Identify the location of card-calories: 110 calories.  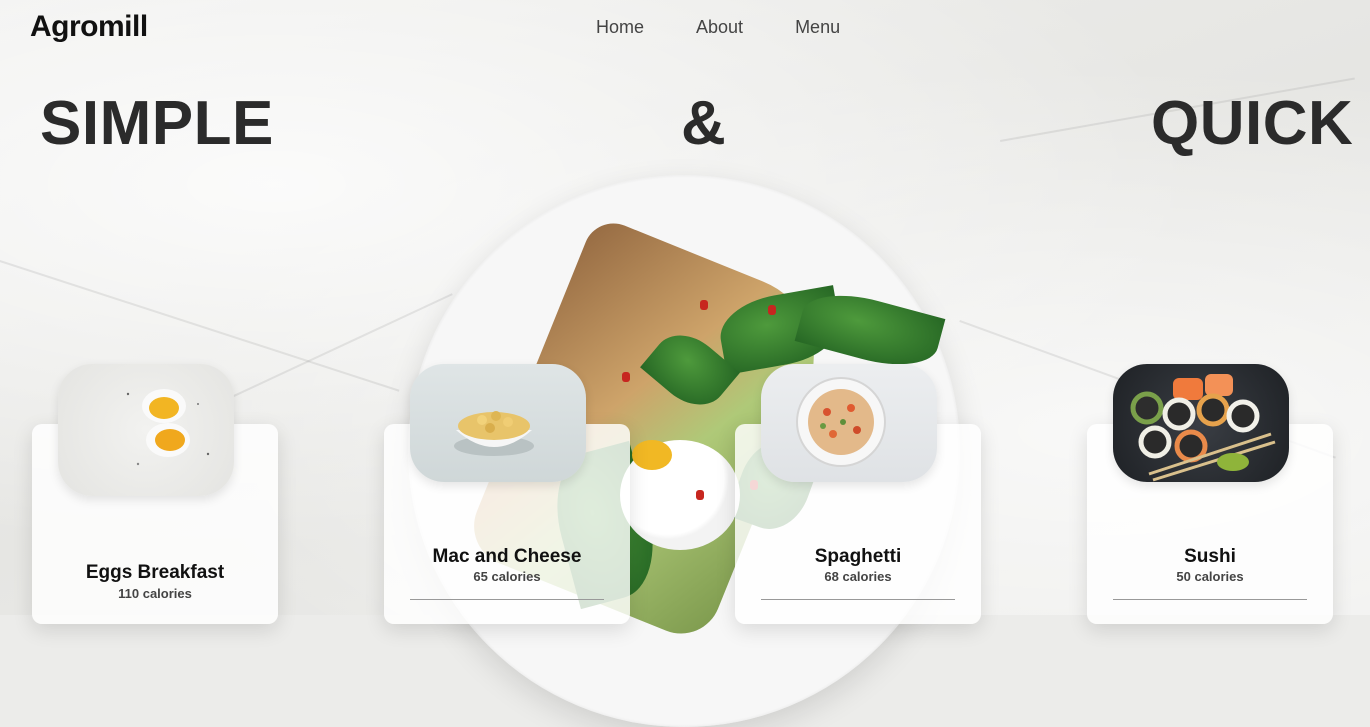
(155, 593).